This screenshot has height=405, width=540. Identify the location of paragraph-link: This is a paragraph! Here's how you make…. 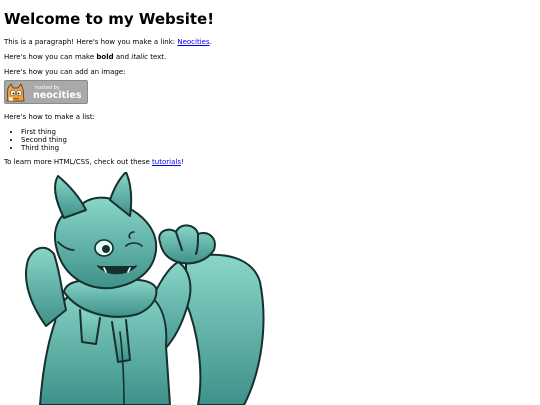
(270, 42).